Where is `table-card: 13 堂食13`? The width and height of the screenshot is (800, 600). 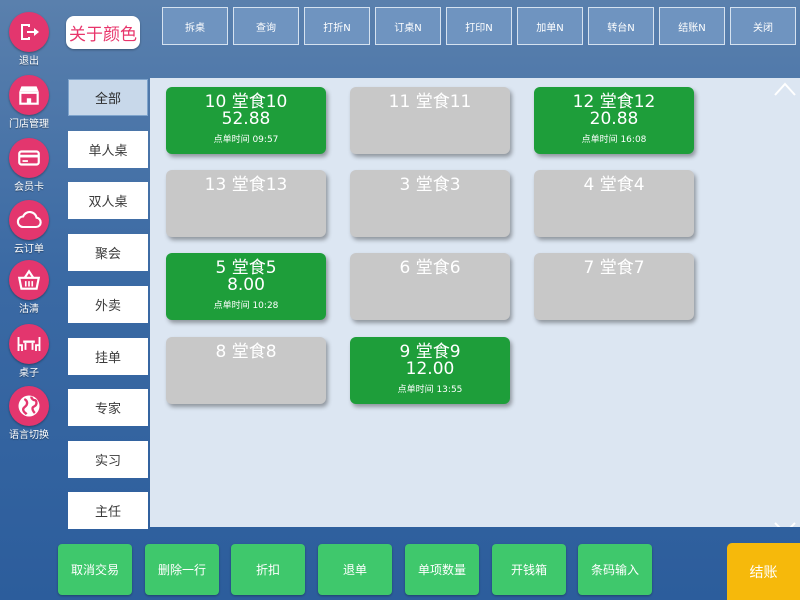 table-card: 13 堂食13 is located at coordinates (246, 203).